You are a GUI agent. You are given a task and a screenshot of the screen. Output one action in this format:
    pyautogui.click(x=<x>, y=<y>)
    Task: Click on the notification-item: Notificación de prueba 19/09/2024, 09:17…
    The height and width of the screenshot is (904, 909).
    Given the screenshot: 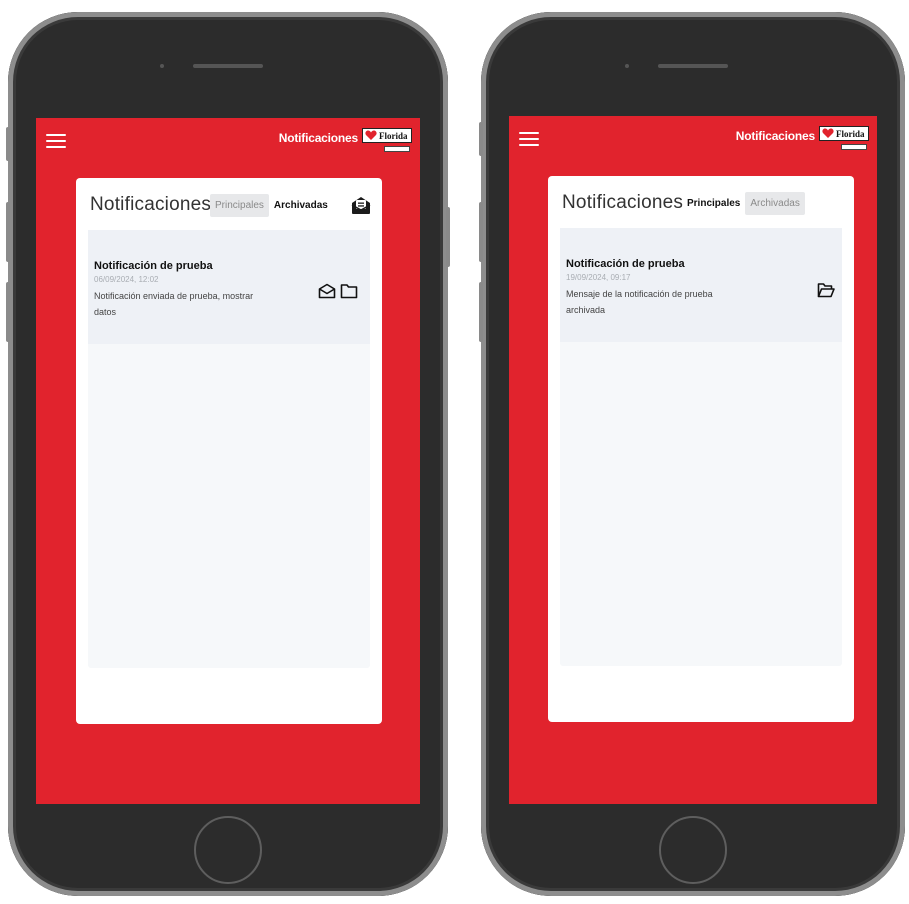 What is the action you would take?
    pyautogui.click(x=701, y=285)
    